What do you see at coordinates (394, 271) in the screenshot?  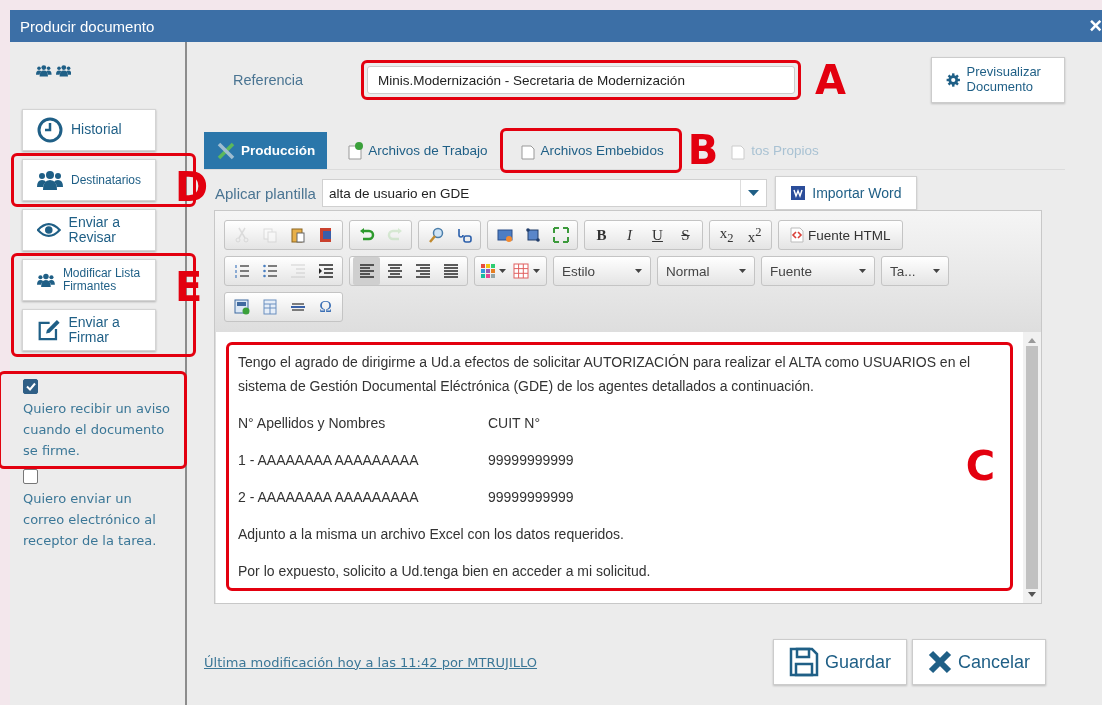 I see `align-center-icon` at bounding box center [394, 271].